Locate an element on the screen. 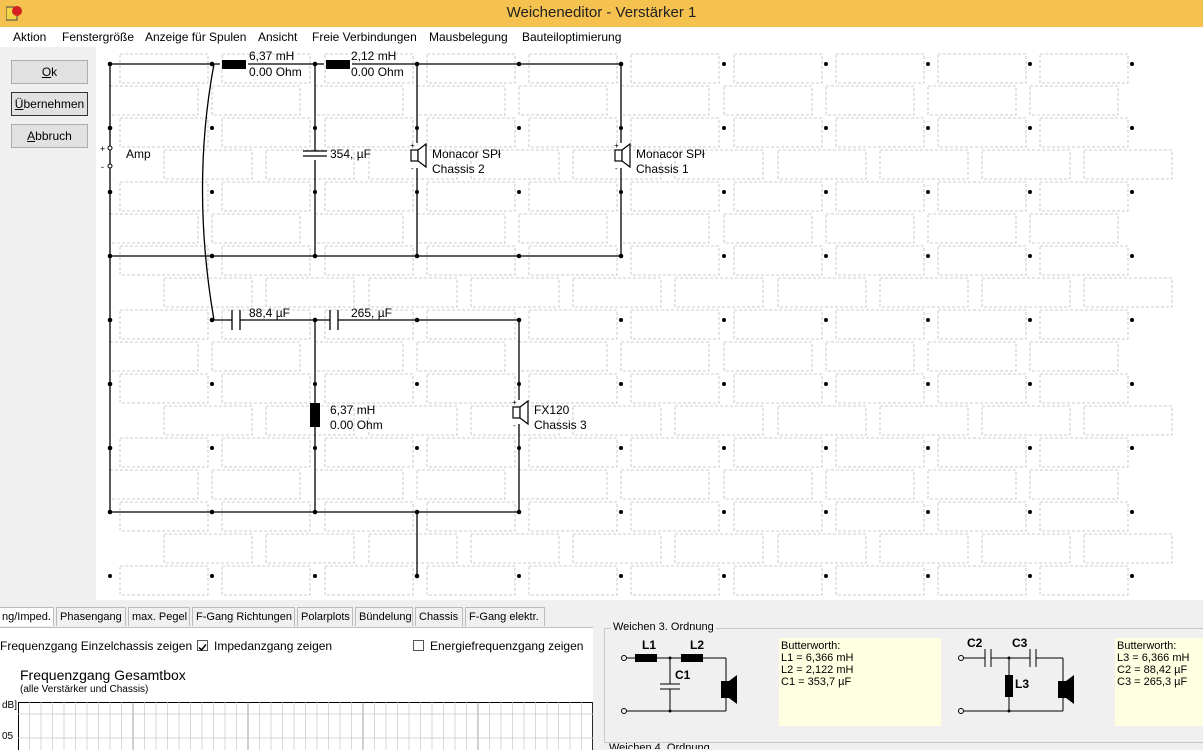 This screenshot has height=750, width=1203. chassis1-label: Chassis 1 is located at coordinates (662, 169).